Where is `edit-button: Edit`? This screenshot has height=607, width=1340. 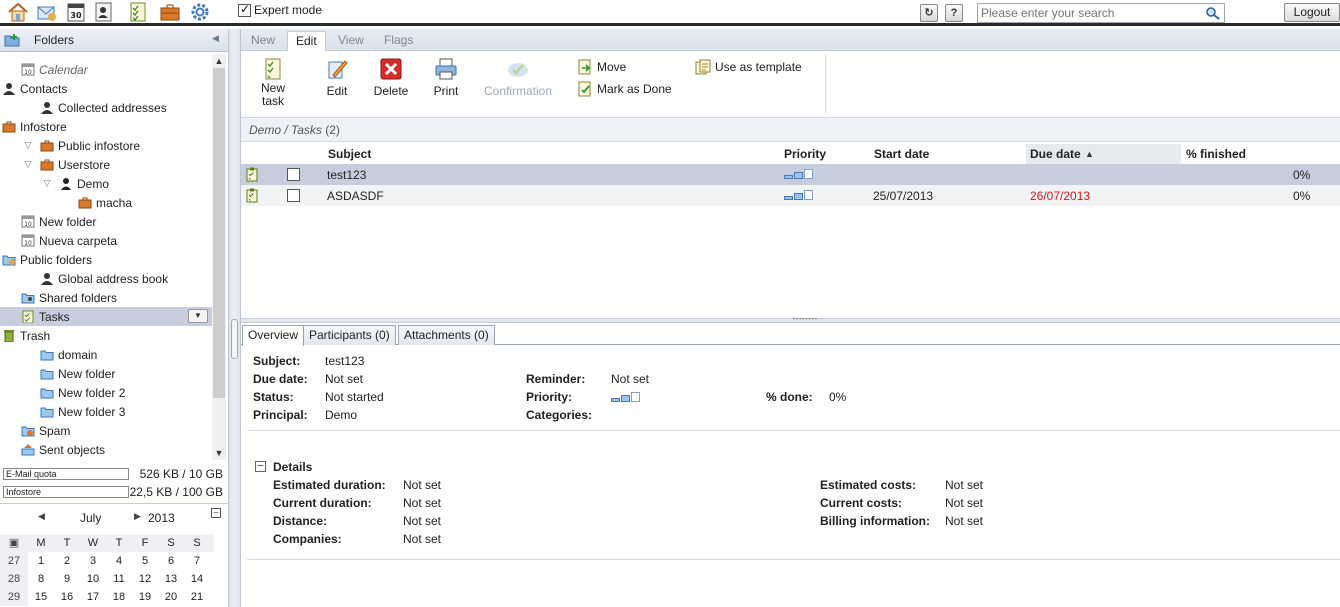 edit-button: Edit is located at coordinates (337, 74).